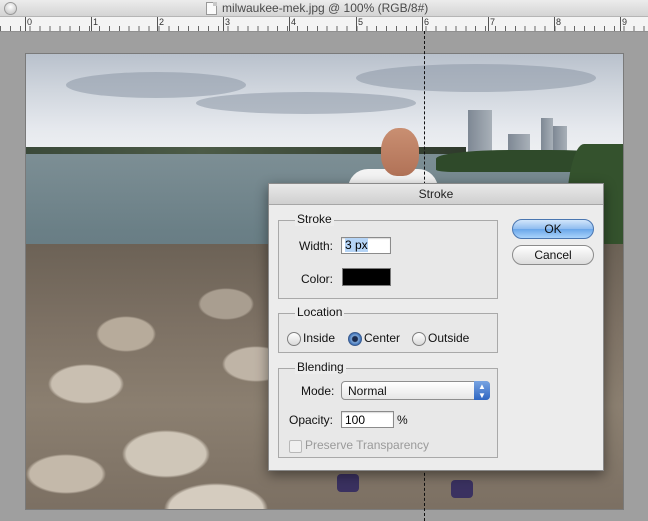 The width and height of the screenshot is (648, 521). What do you see at coordinates (382, 338) in the screenshot?
I see `center-label: Center` at bounding box center [382, 338].